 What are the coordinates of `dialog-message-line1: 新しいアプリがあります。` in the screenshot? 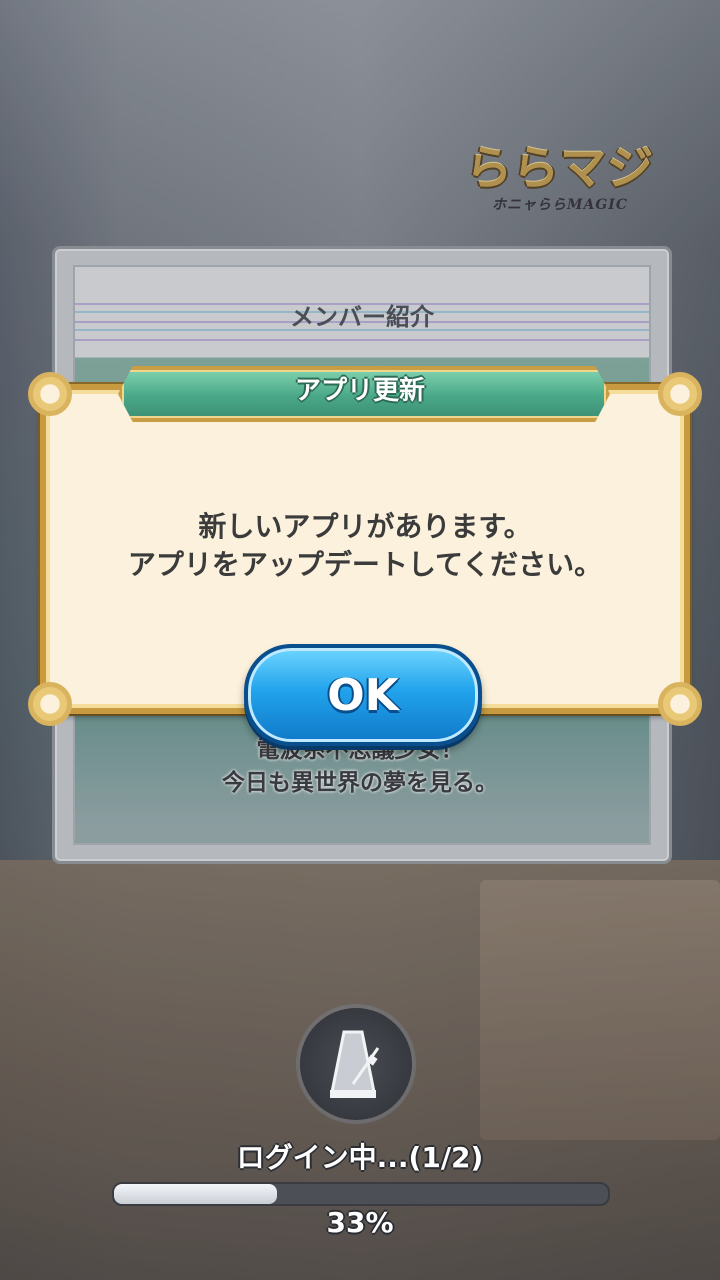 It's located at (365, 526).